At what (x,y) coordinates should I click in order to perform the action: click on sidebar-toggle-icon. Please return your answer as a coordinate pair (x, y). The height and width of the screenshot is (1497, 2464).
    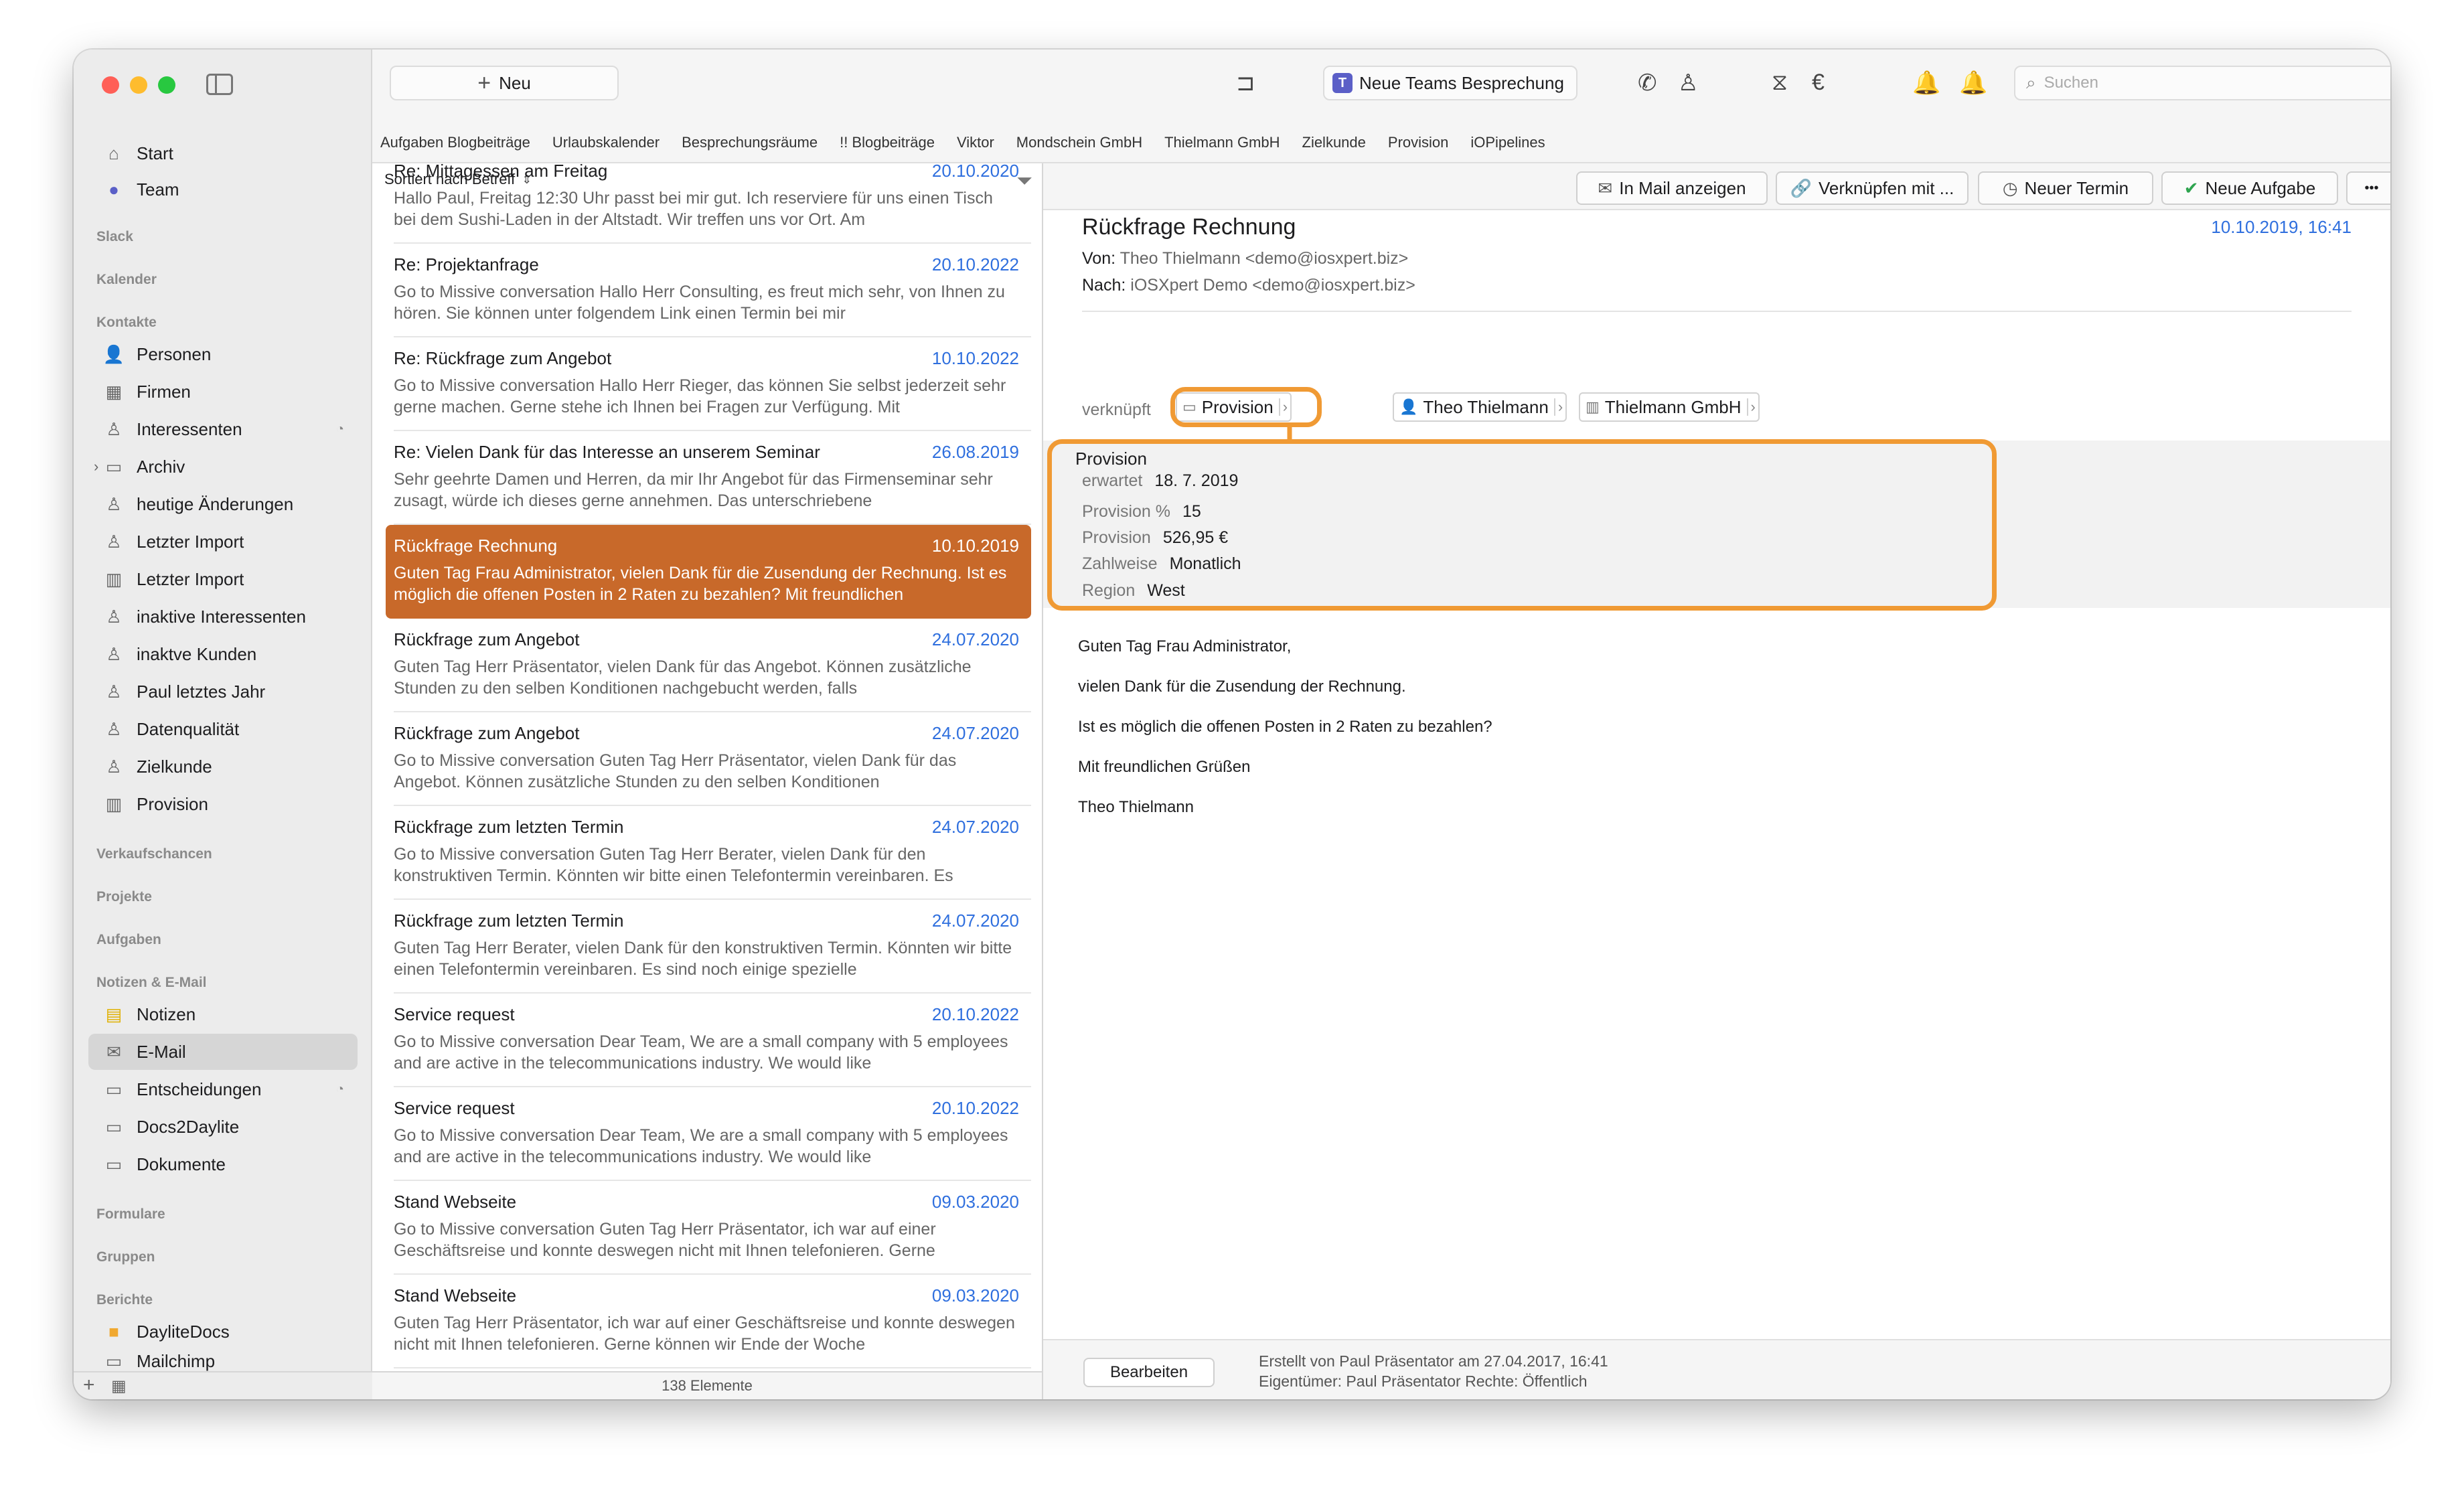
    Looking at the image, I should click on (219, 85).